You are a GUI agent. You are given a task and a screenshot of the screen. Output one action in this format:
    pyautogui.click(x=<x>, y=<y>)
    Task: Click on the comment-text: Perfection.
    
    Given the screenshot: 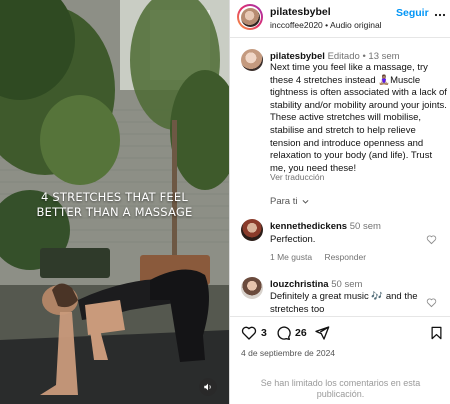 What is the action you would take?
    pyautogui.click(x=293, y=239)
    